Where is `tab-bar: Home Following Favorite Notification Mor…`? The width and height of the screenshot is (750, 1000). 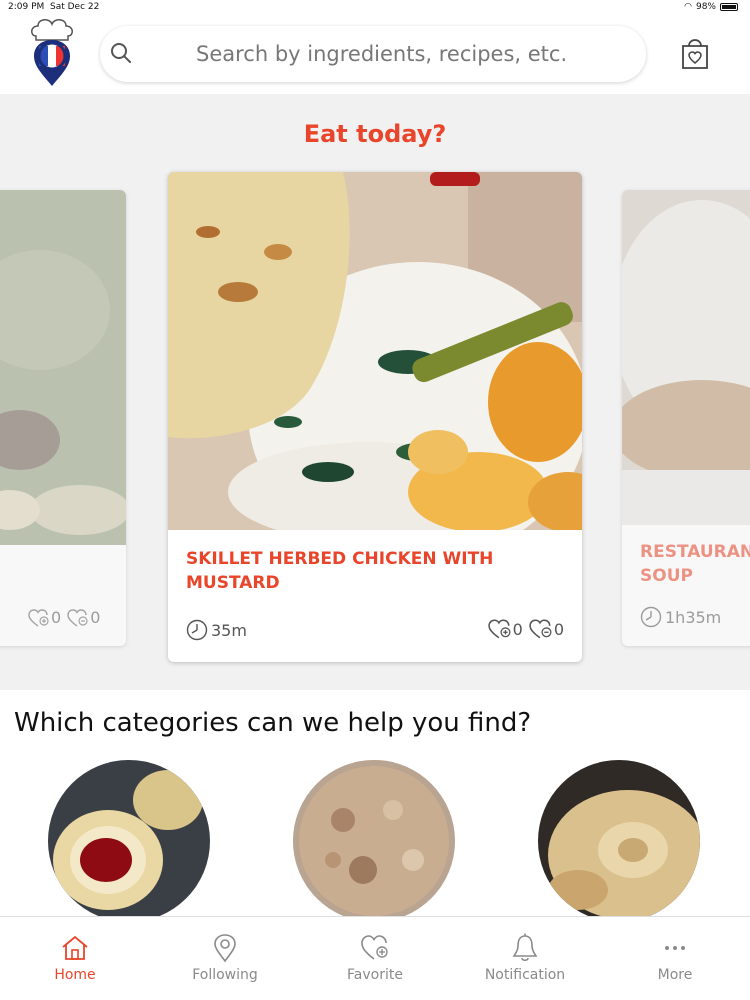
tab-bar: Home Following Favorite Notification Mor… is located at coordinates (375, 958).